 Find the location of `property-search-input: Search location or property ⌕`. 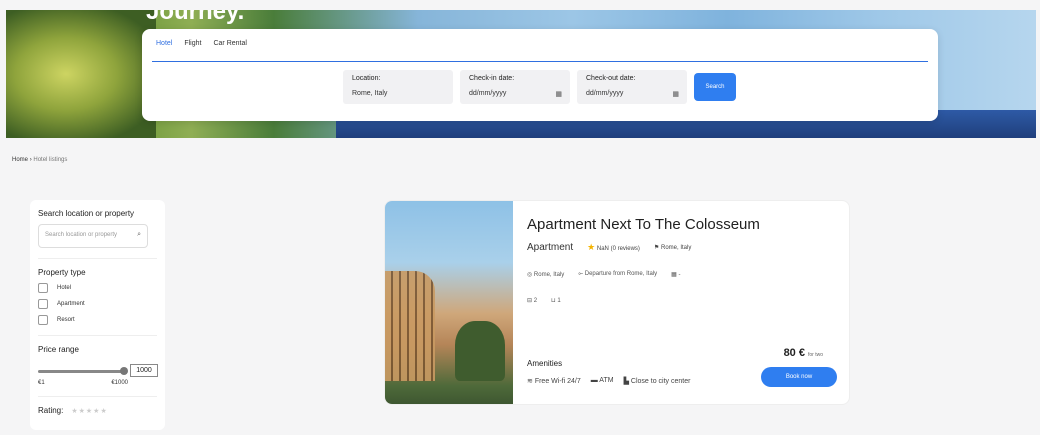

property-search-input: Search location or property ⌕ is located at coordinates (93, 236).